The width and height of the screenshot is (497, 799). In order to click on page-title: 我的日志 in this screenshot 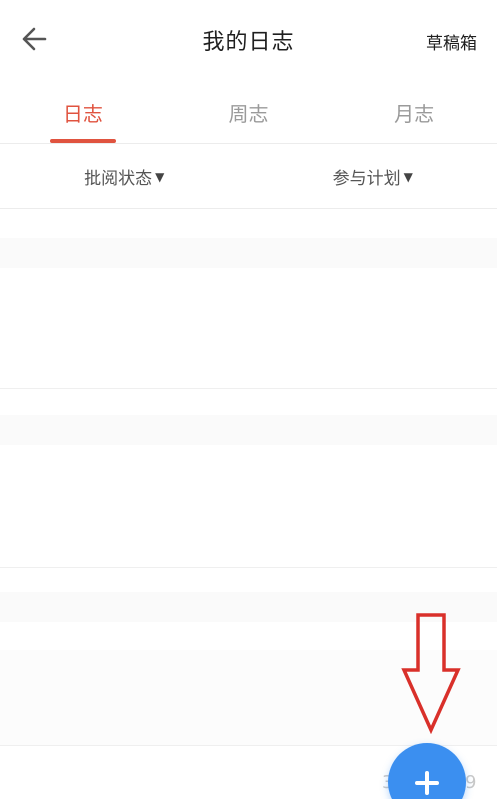, I will do `click(248, 42)`.